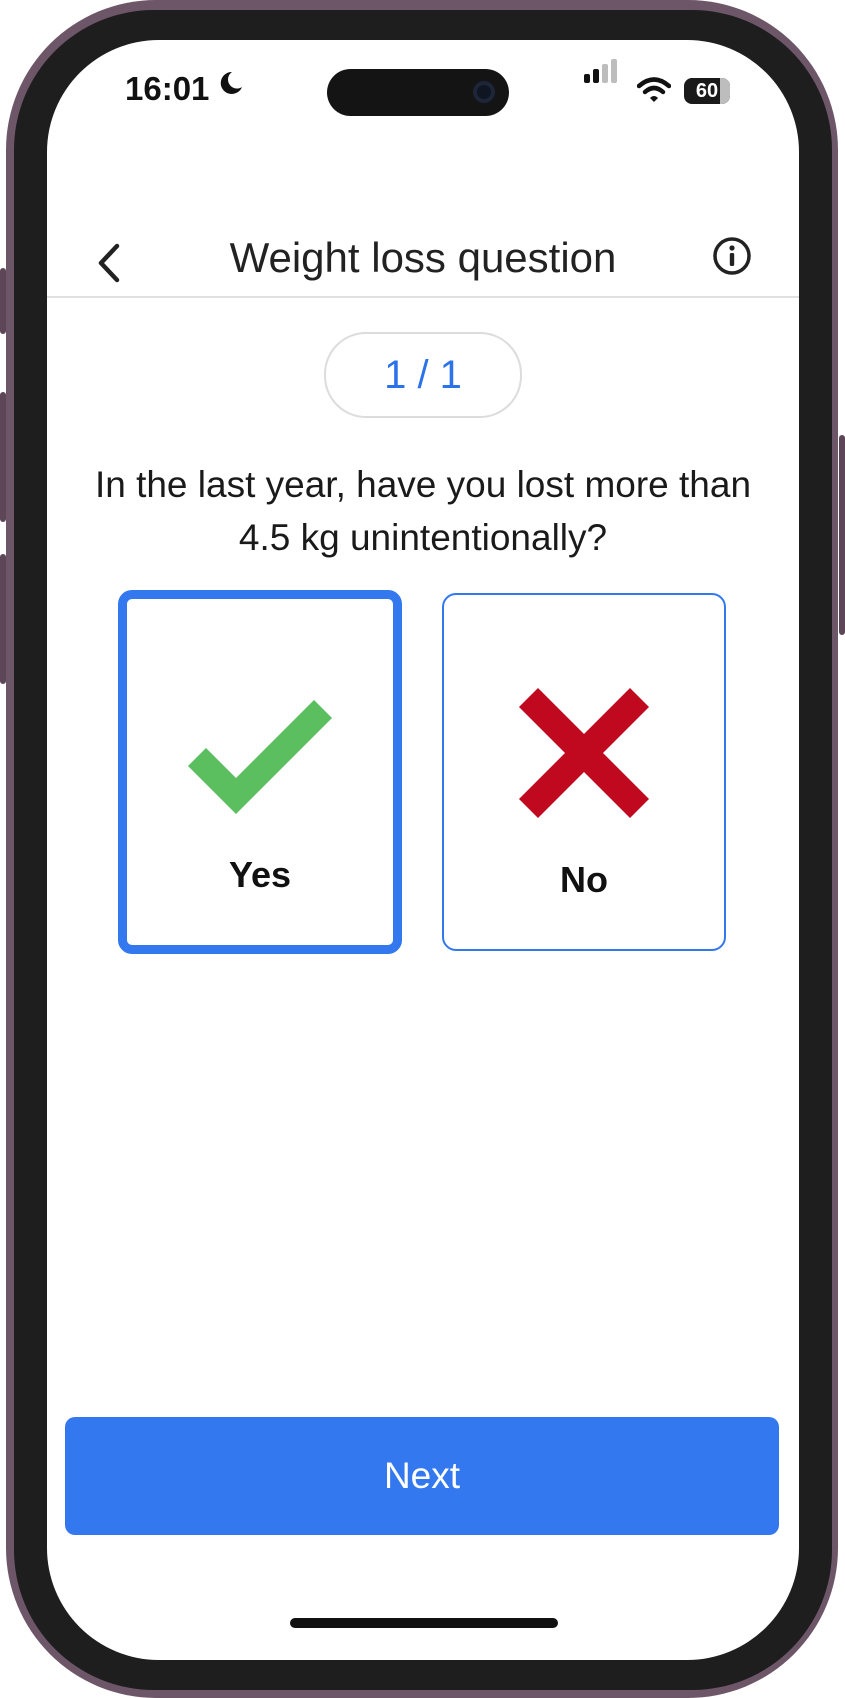 The image size is (845, 1698). What do you see at coordinates (484, 92) in the screenshot?
I see `camera-icon` at bounding box center [484, 92].